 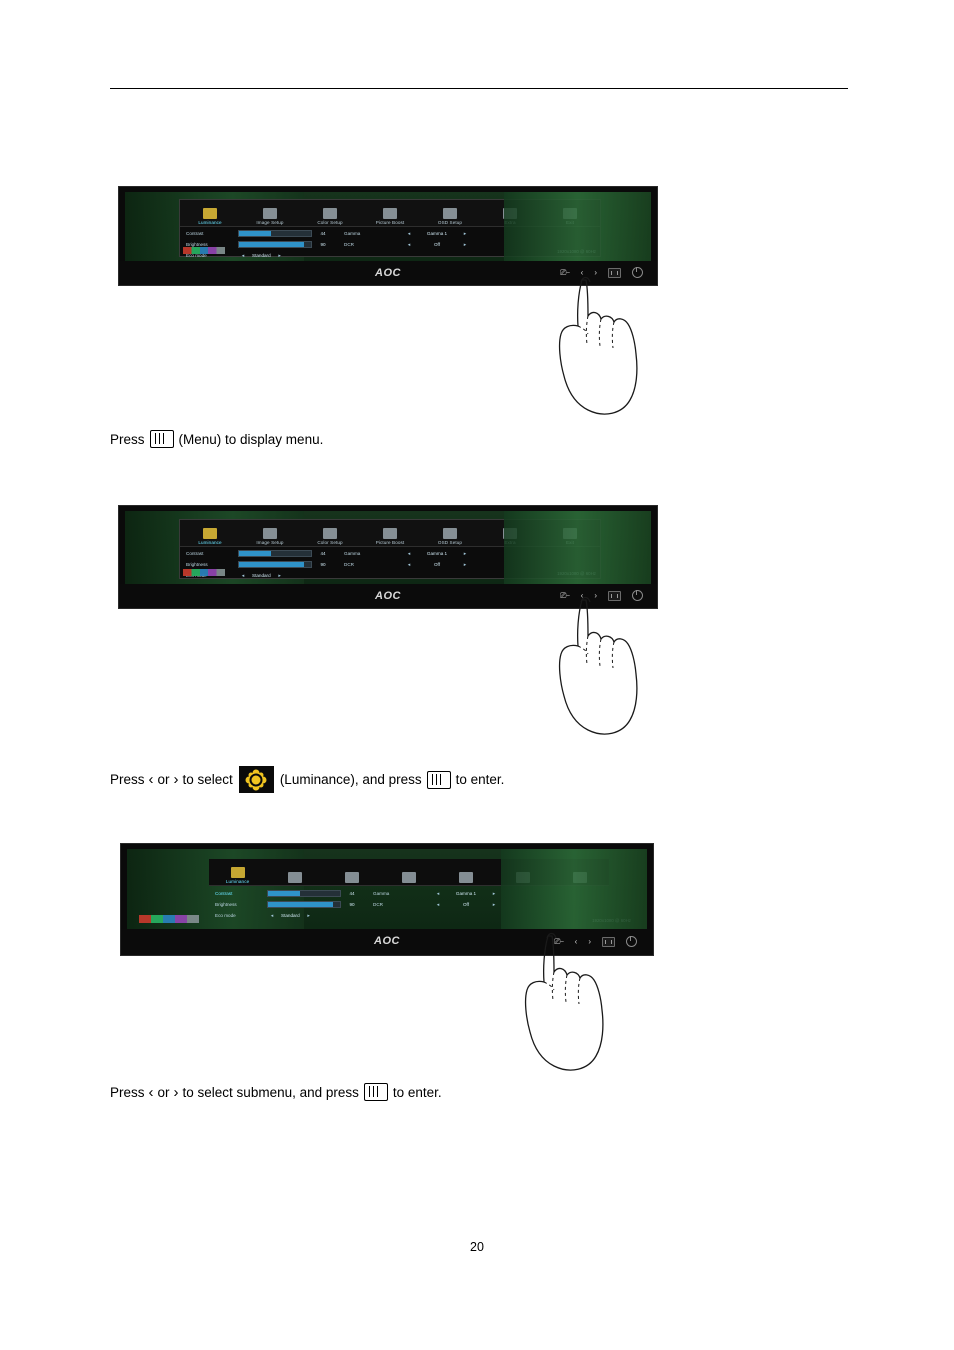 What do you see at coordinates (127, 1092) in the screenshot?
I see `caption-text: Press` at bounding box center [127, 1092].